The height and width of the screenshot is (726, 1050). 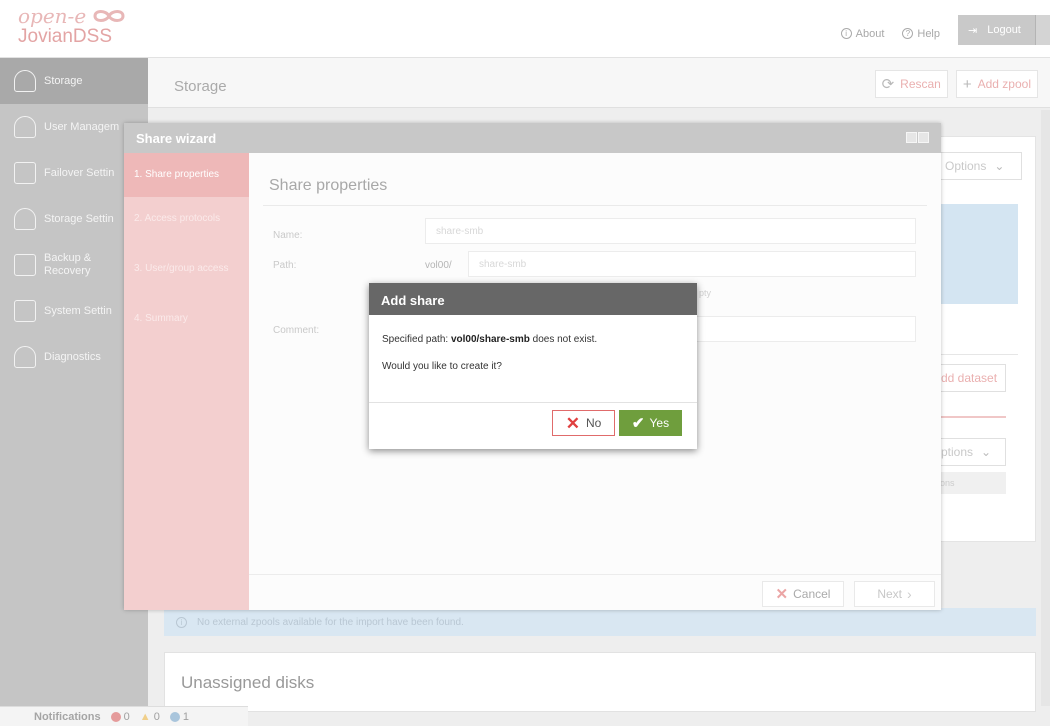 I want to click on logout-dropdown-caret, so click(x=1043, y=30).